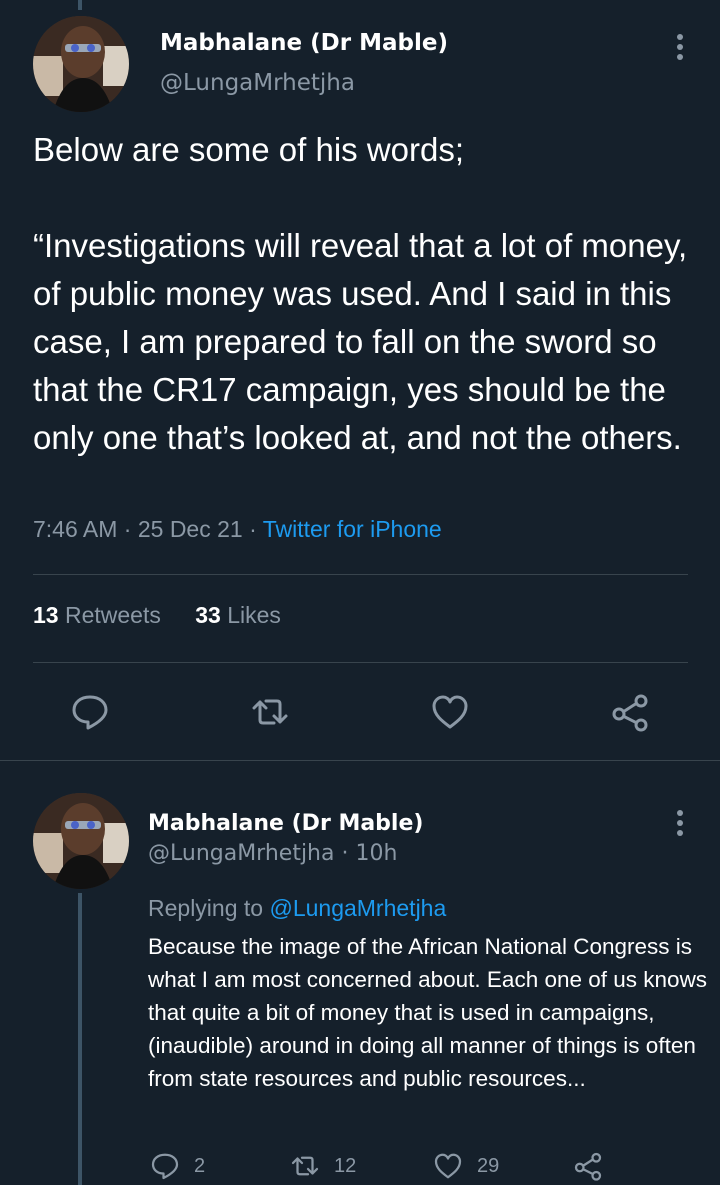 The image size is (720, 1185). I want to click on reply-reply-button: 2, so click(177, 1166).